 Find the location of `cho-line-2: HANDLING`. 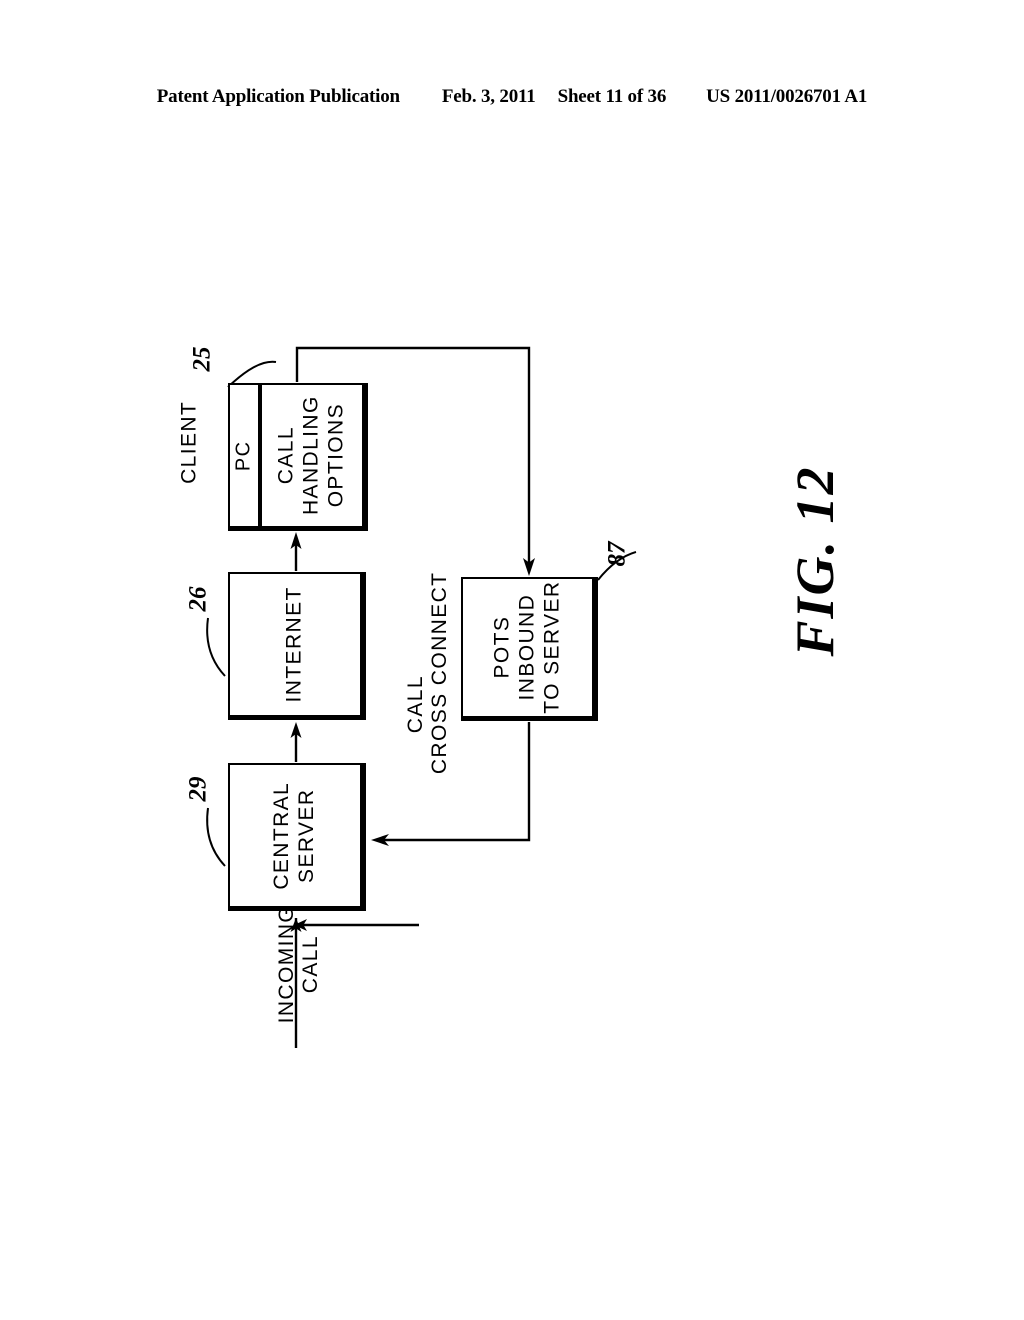

cho-line-2: HANDLING is located at coordinates (311, 455).